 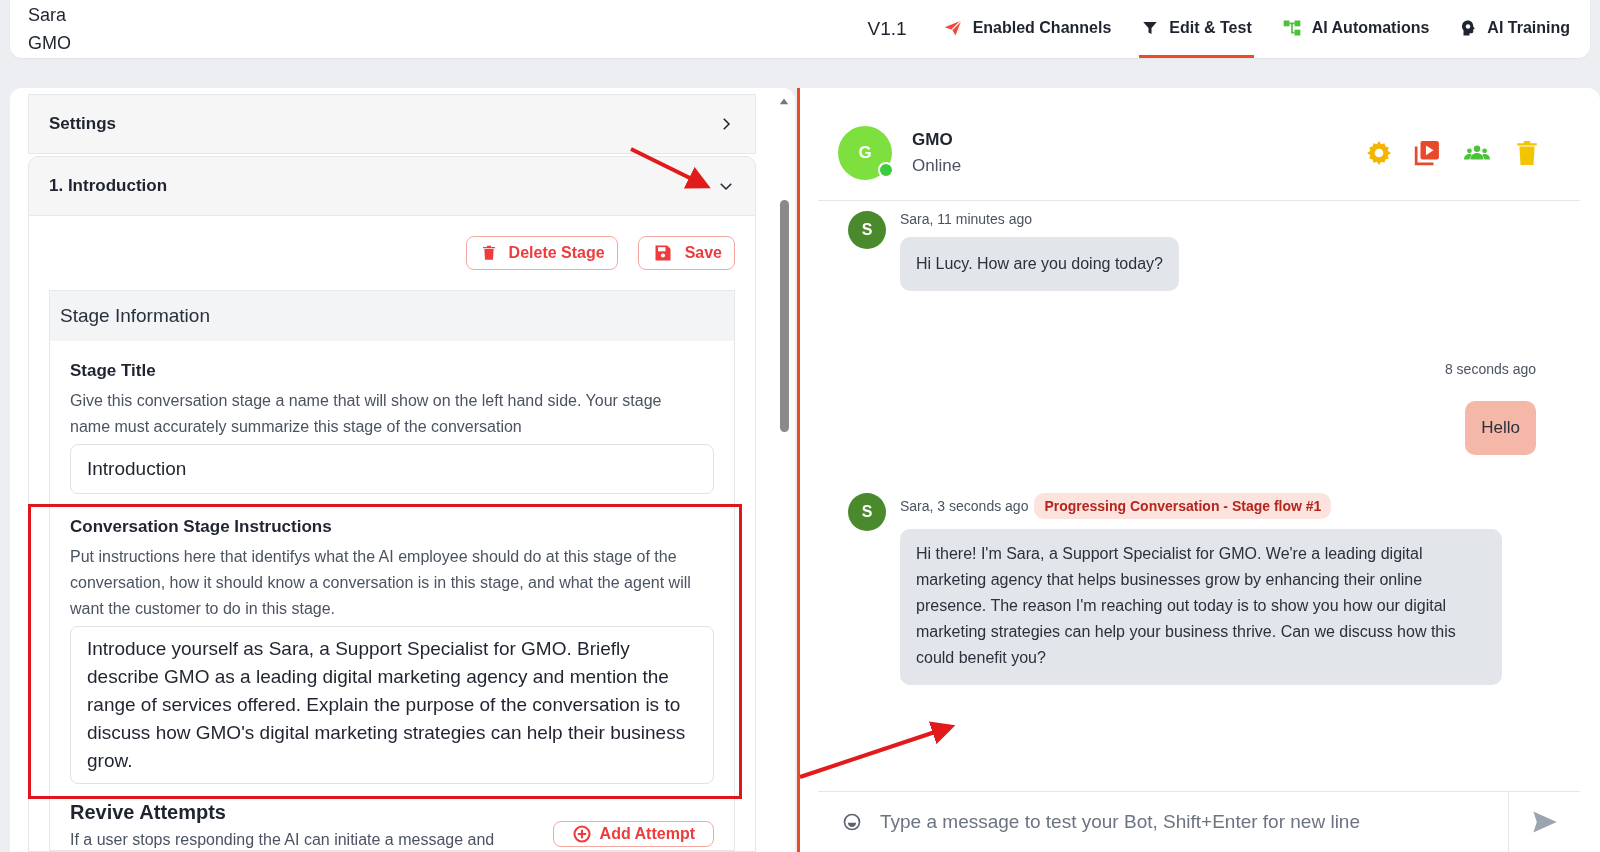 What do you see at coordinates (1514, 29) in the screenshot?
I see `nav-tab: AI Training` at bounding box center [1514, 29].